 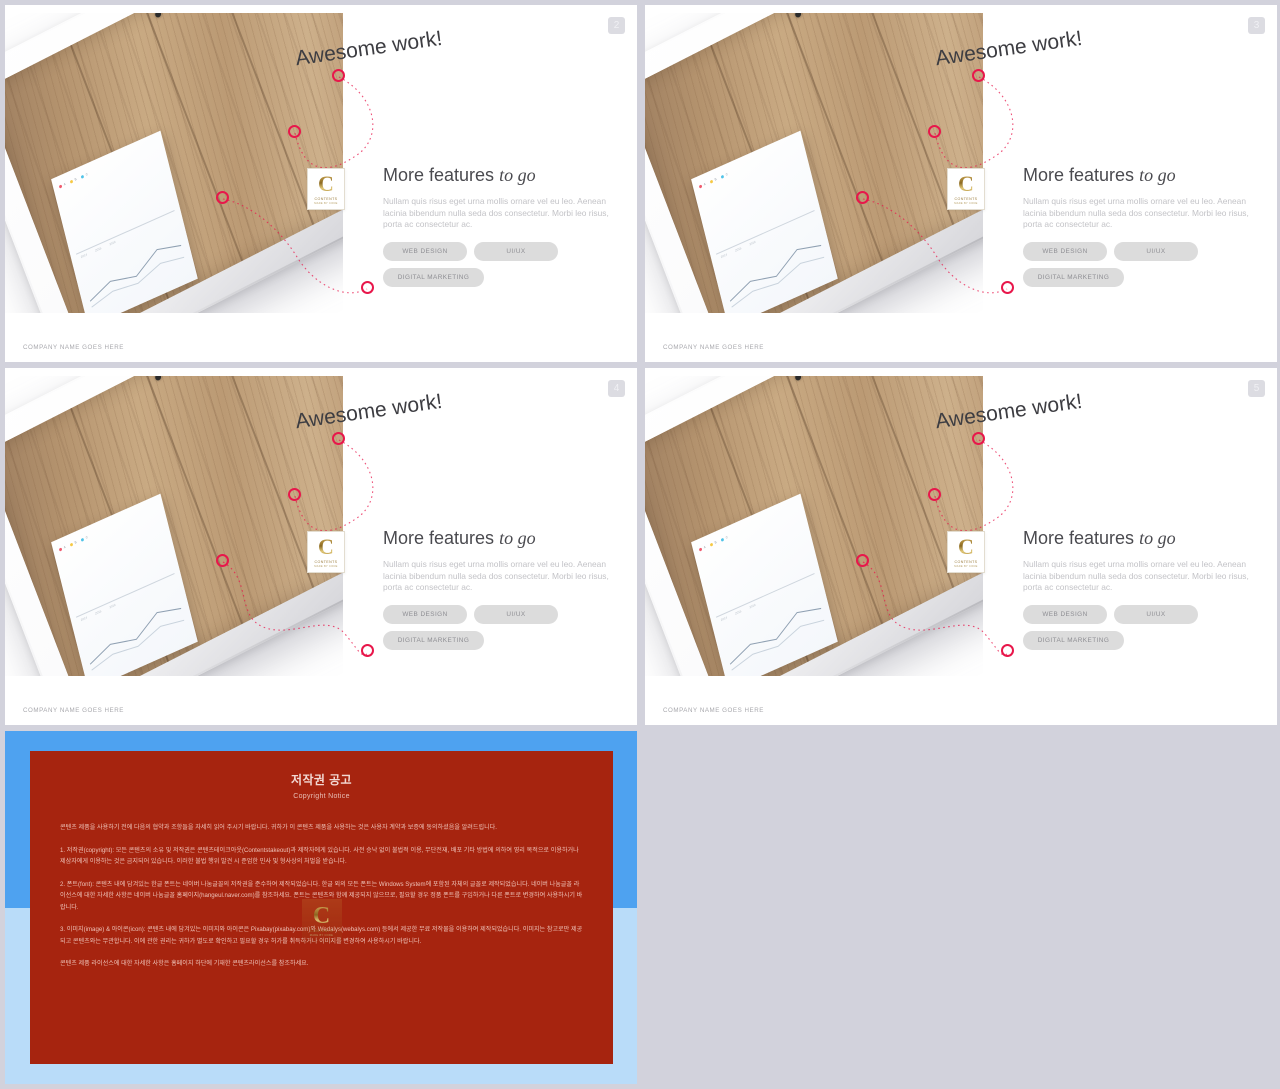 I want to click on slide-number-badge: 3, so click(x=1256, y=25).